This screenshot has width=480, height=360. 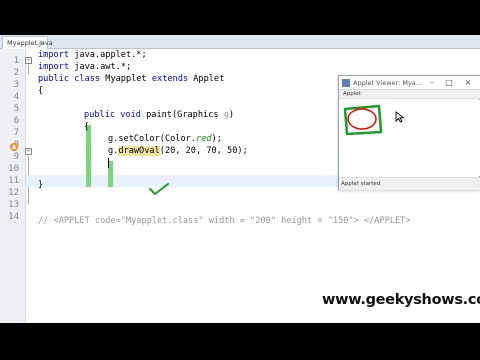 I want to click on line-number: 7, so click(x=16, y=133).